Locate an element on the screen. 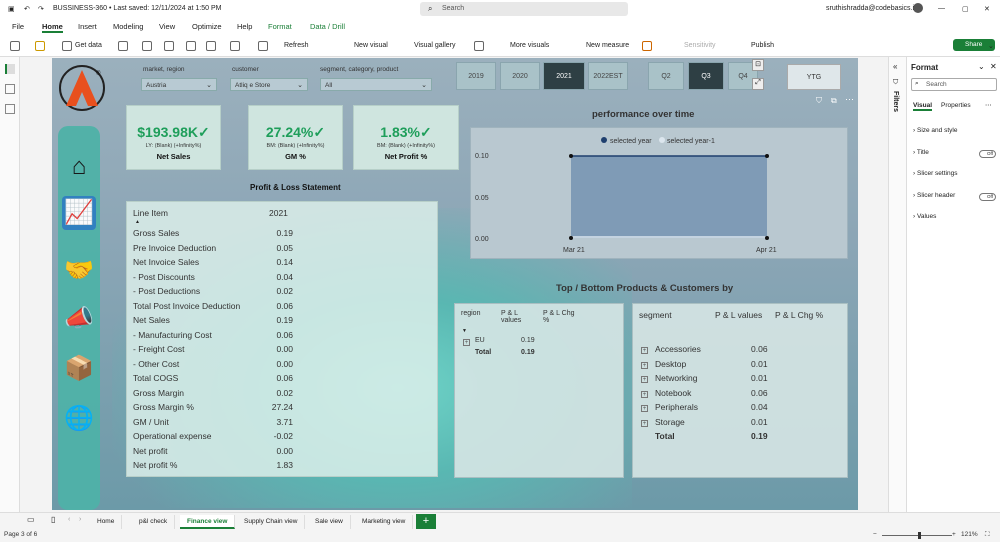 Image resolution: width=1000 pixels, height=542 pixels. filter-icon: ⛉ is located at coordinates (819, 101).